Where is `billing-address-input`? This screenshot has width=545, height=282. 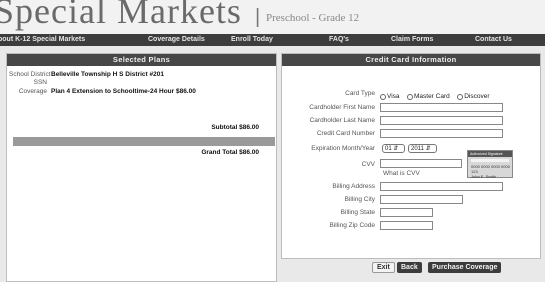
billing-address-input is located at coordinates (441, 186).